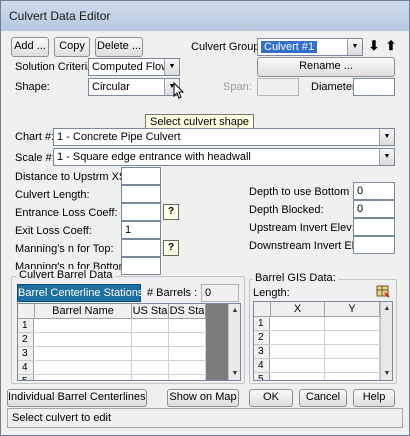 The height and width of the screenshot is (436, 410). Describe the element at coordinates (80, 293) in the screenshot. I see `barrel-centerline-stations-button: Barrel Centerline Stations` at that location.